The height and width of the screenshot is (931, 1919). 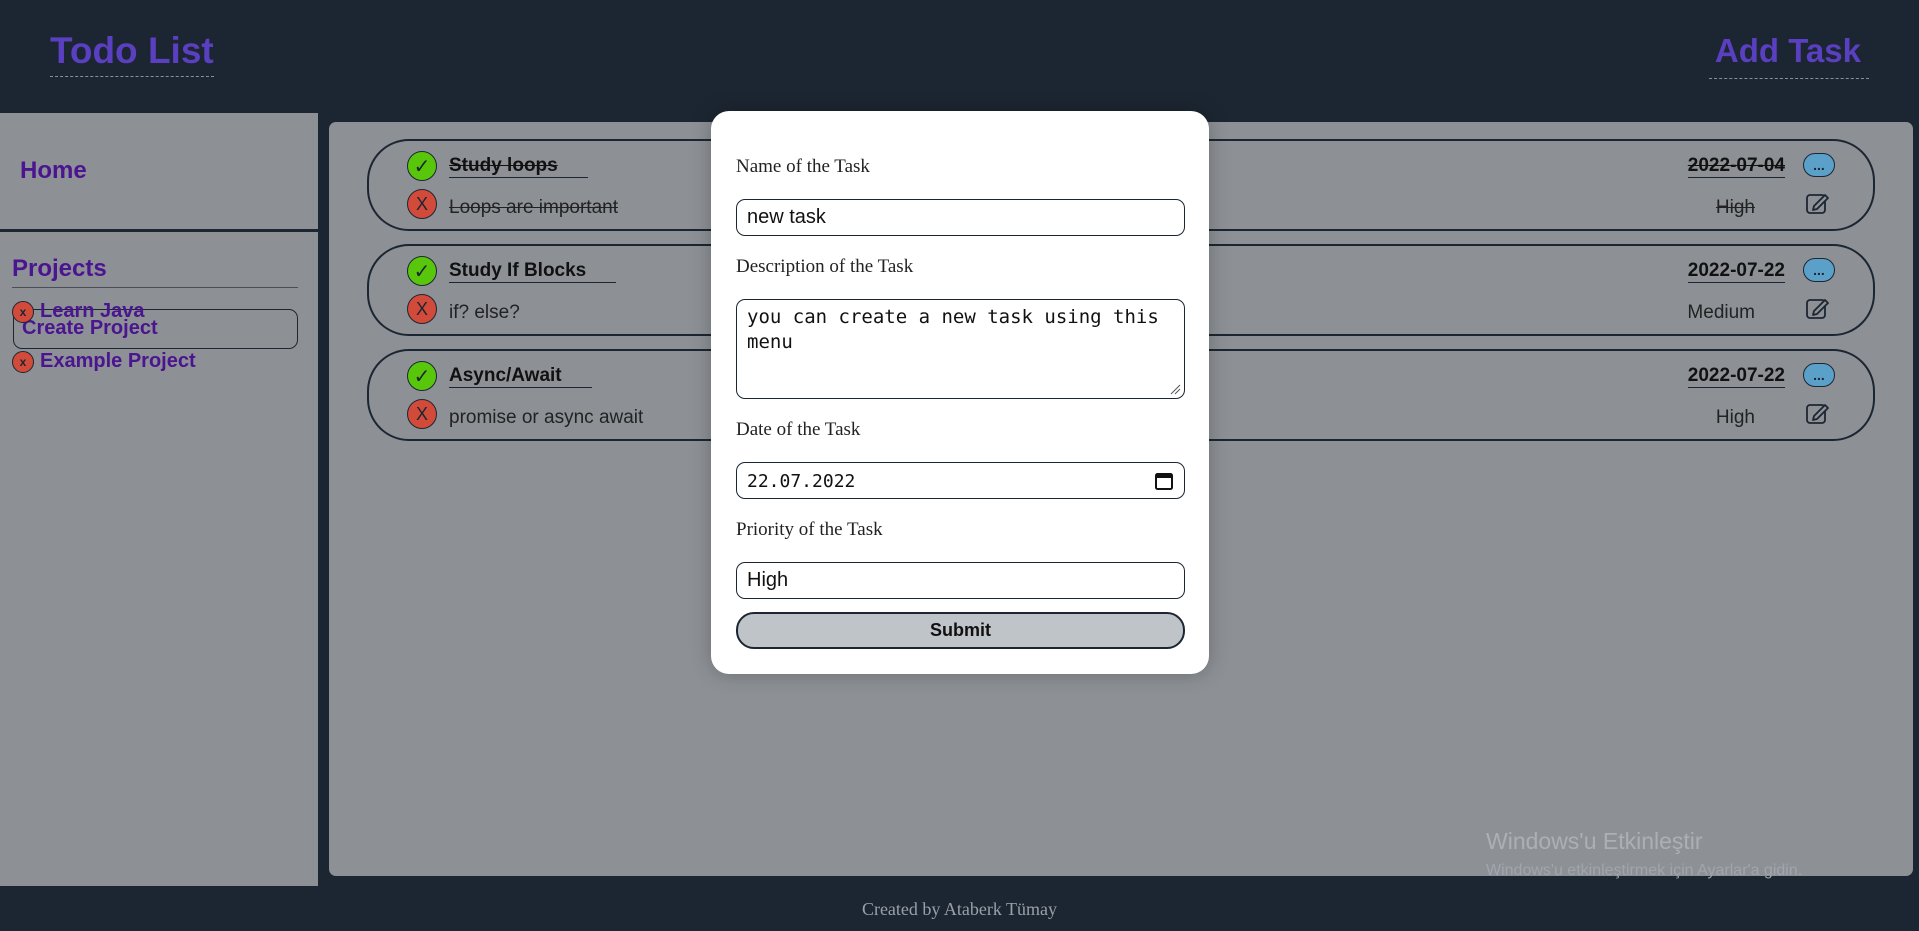 I want to click on app-title: Todo List, so click(x=132, y=53).